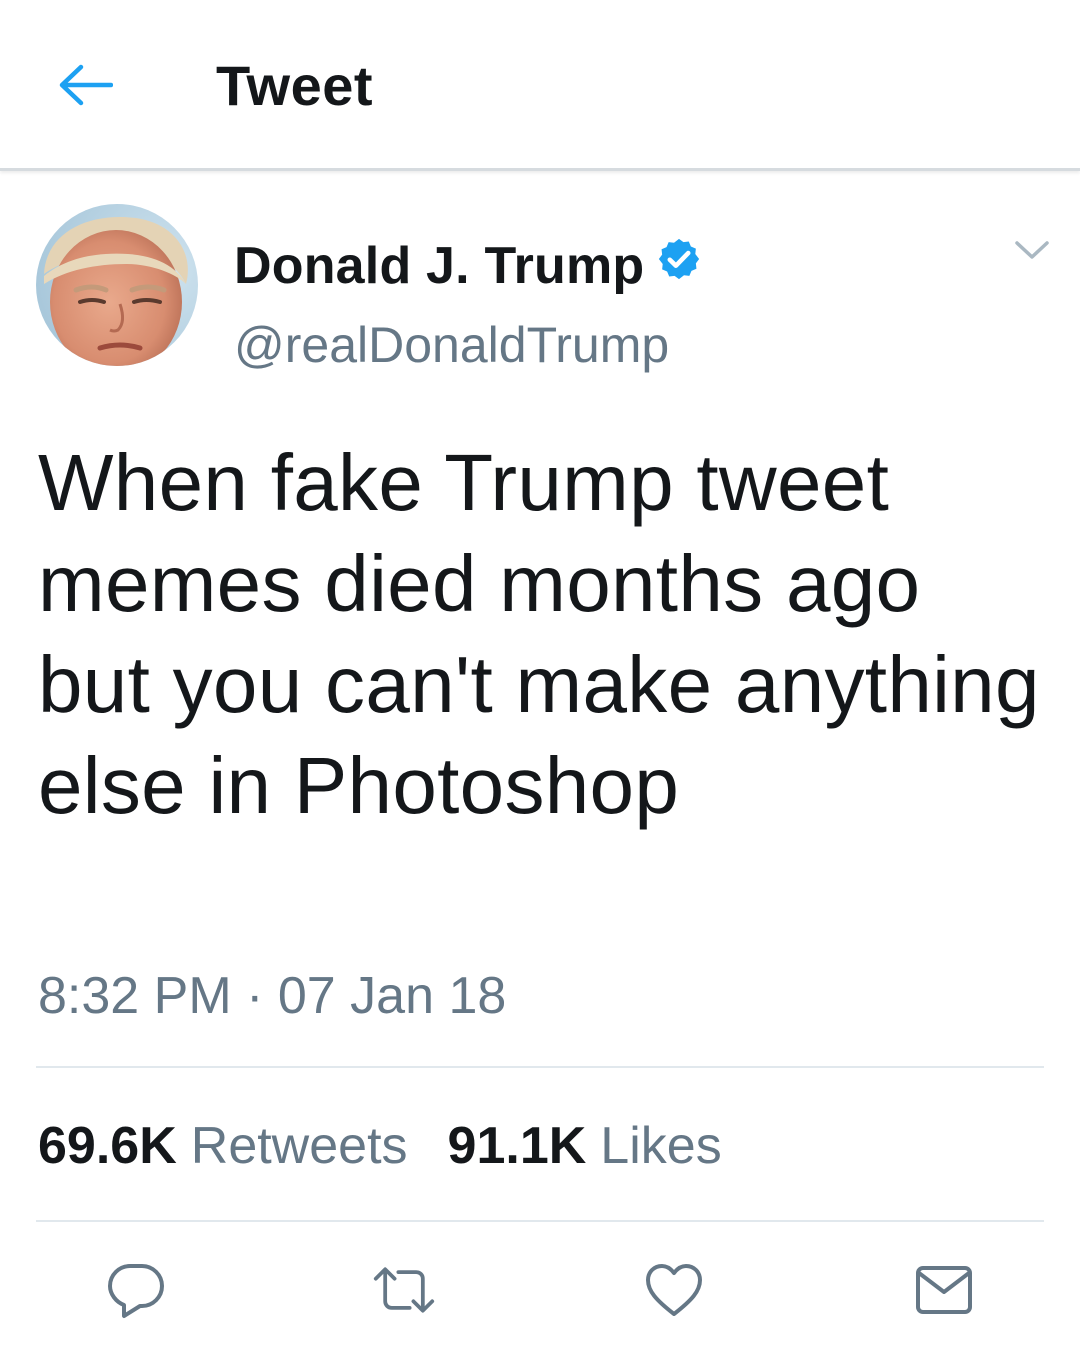 The image size is (1080, 1369). Describe the element at coordinates (295, 85) in the screenshot. I see `page-title: Tweet` at that location.